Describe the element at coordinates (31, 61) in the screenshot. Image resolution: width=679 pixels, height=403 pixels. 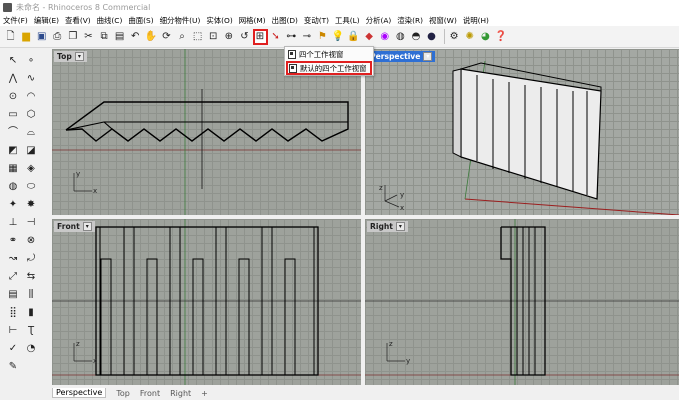
I see `point-icon: ∘` at that location.